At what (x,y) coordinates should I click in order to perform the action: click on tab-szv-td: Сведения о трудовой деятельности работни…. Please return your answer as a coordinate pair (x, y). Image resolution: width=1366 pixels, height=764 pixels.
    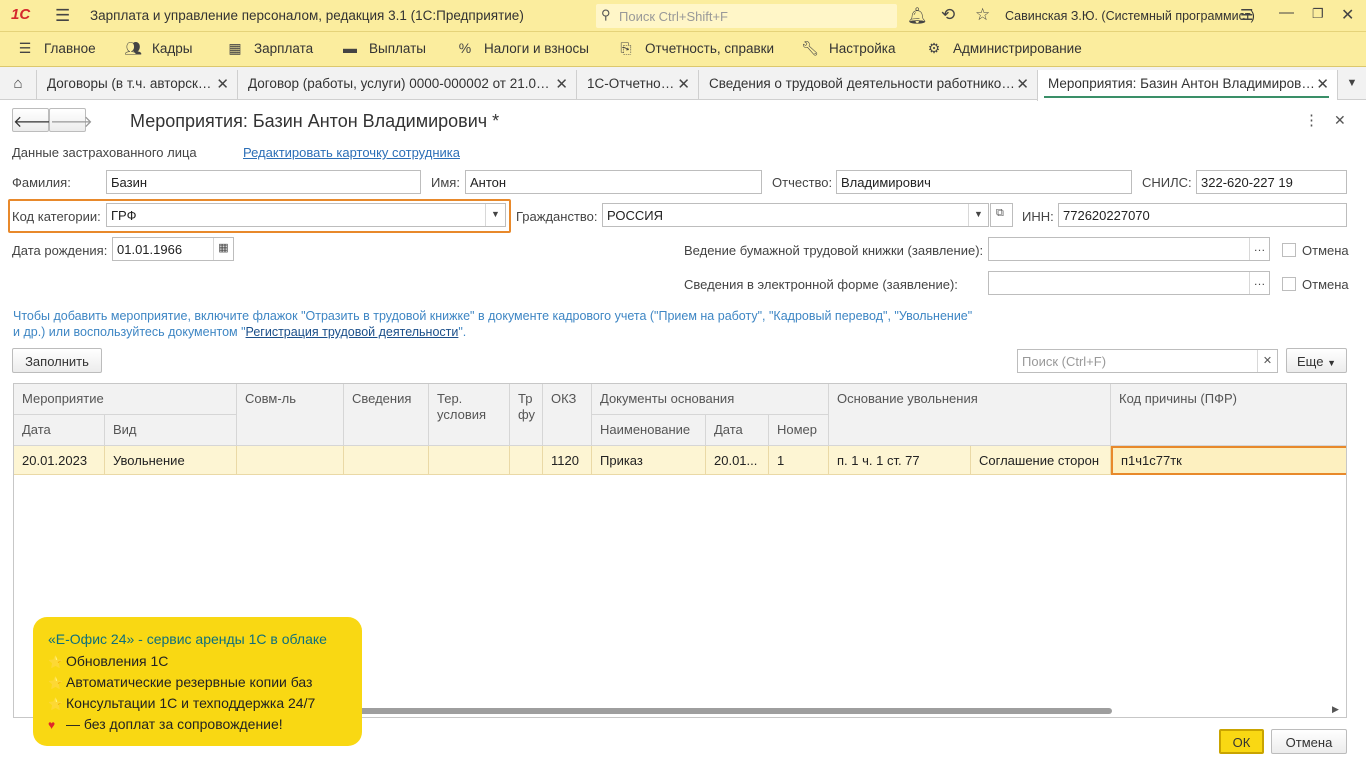
    Looking at the image, I should click on (867, 85).